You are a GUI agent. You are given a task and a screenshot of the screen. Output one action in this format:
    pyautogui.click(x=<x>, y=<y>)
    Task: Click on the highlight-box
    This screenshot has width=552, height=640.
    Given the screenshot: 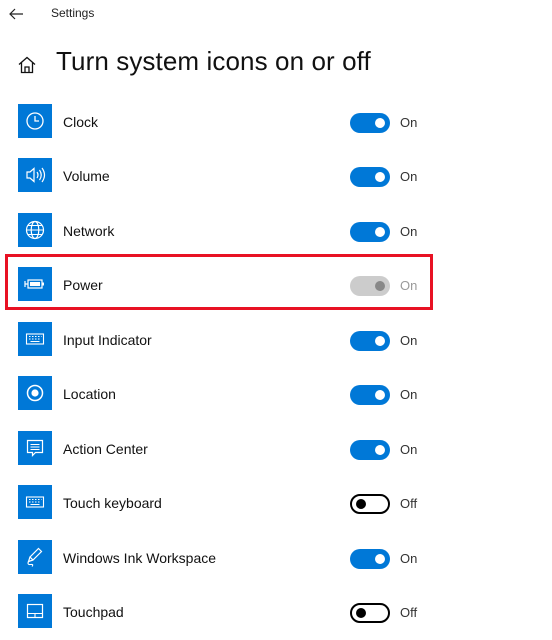 What is the action you would take?
    pyautogui.click(x=219, y=282)
    